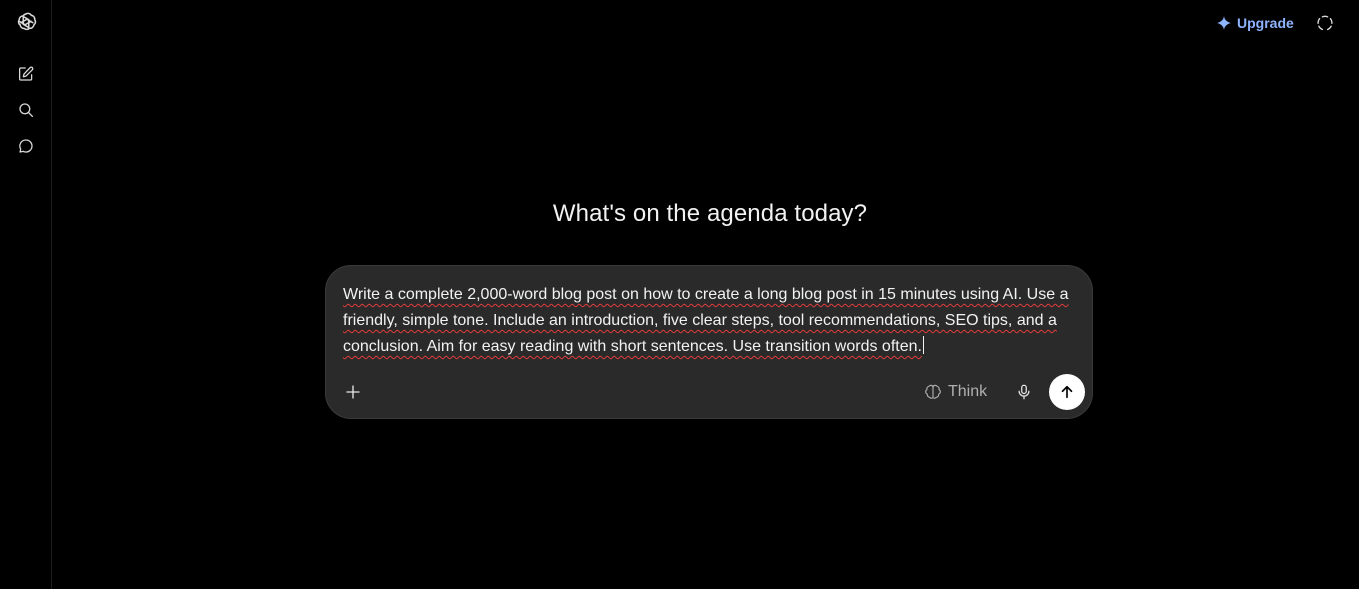 Image resolution: width=1359 pixels, height=589 pixels. I want to click on plus-icon, so click(353, 392).